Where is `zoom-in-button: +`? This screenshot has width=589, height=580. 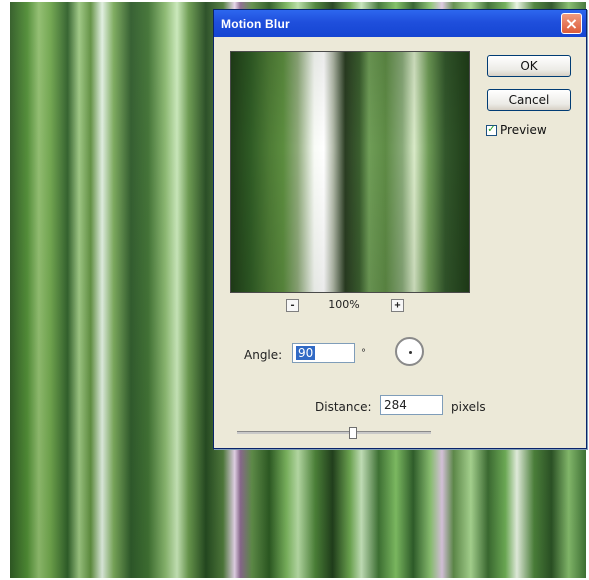 zoom-in-button: + is located at coordinates (397, 305).